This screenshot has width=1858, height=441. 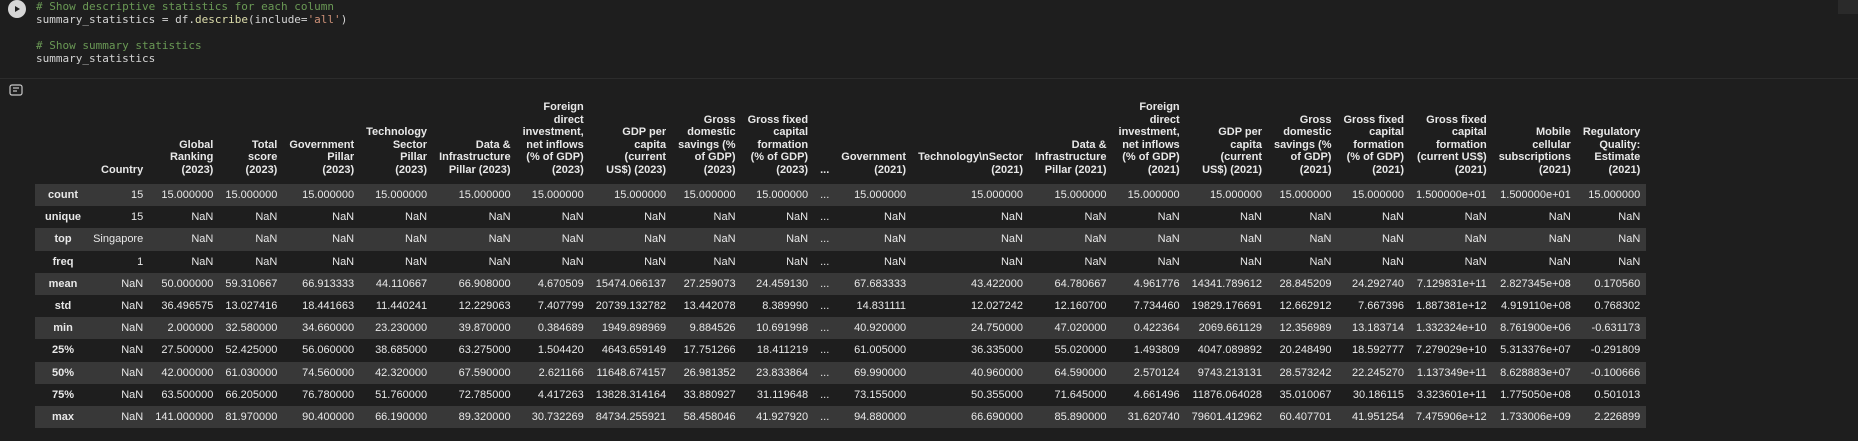 I want to click on row-label: 50%, so click(x=63, y=372).